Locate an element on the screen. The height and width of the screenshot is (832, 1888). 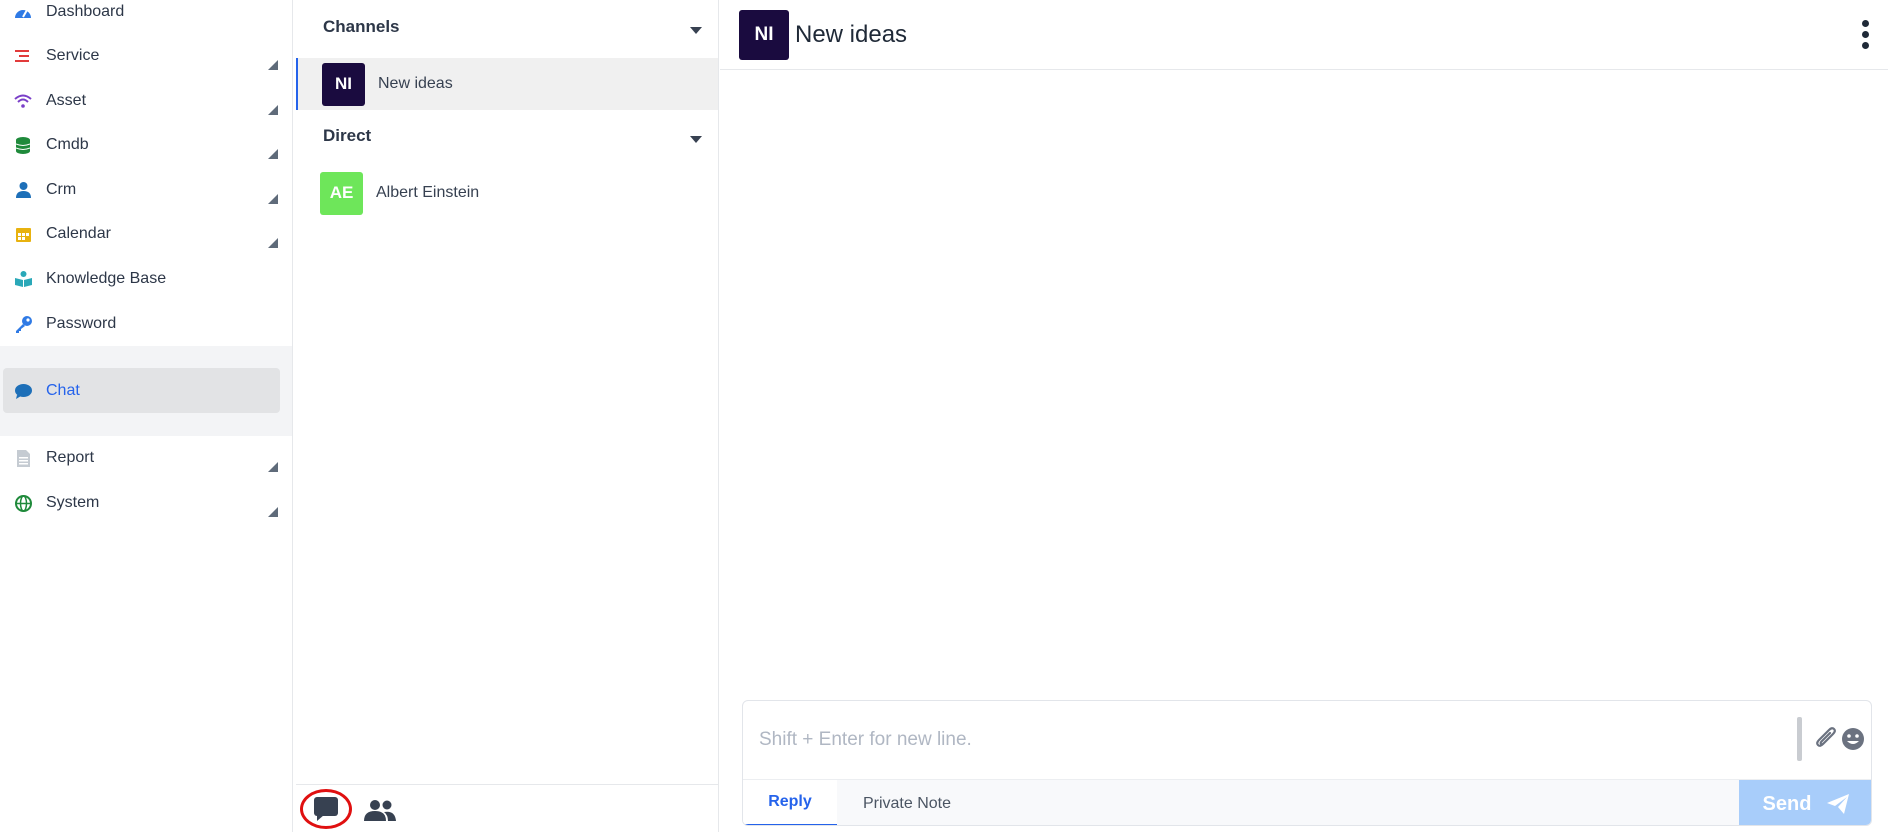
send-label: Send is located at coordinates (1787, 803).